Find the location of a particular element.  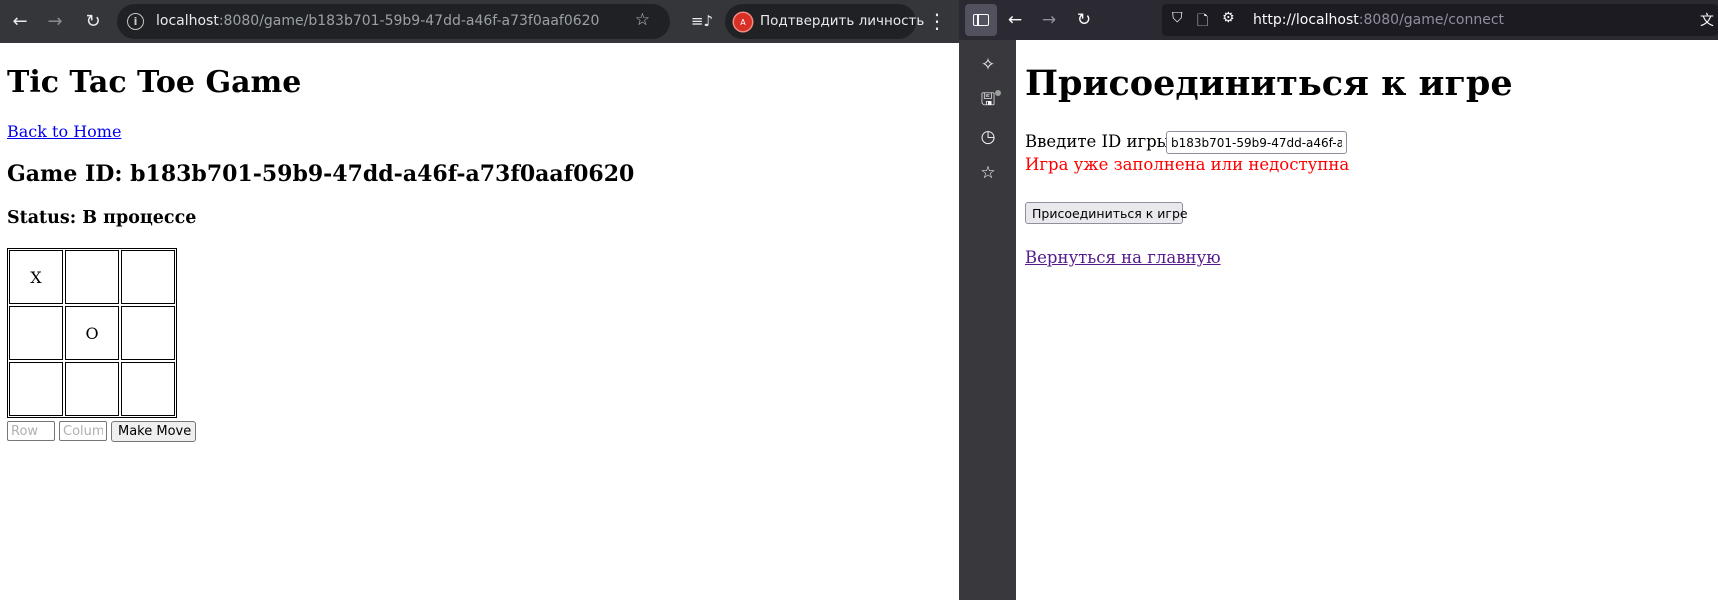

game-id-label: Введите ID игры: is located at coordinates (1100, 141).